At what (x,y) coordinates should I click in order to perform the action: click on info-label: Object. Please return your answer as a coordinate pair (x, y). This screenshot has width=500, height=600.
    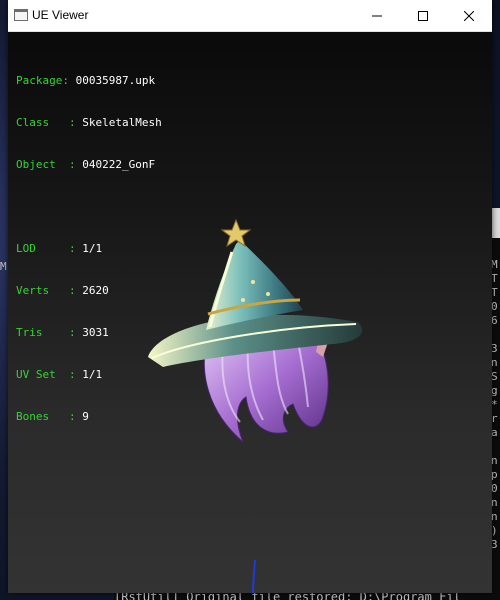
    Looking at the image, I should click on (36, 164).